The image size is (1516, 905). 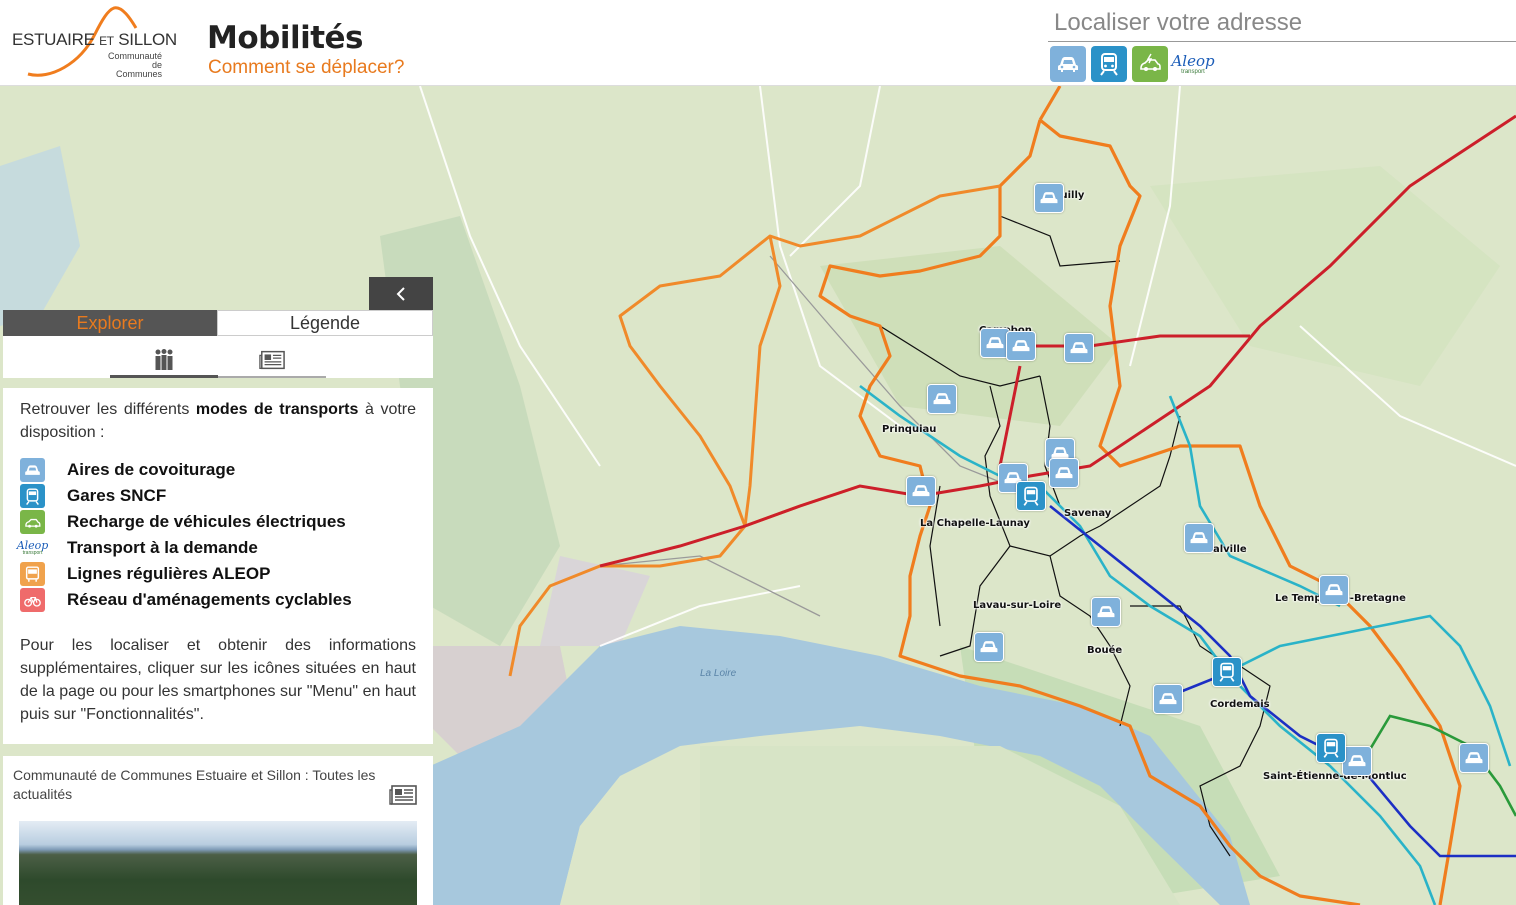 What do you see at coordinates (138, 69) in the screenshot?
I see `logo-sub-line2: de Communes` at bounding box center [138, 69].